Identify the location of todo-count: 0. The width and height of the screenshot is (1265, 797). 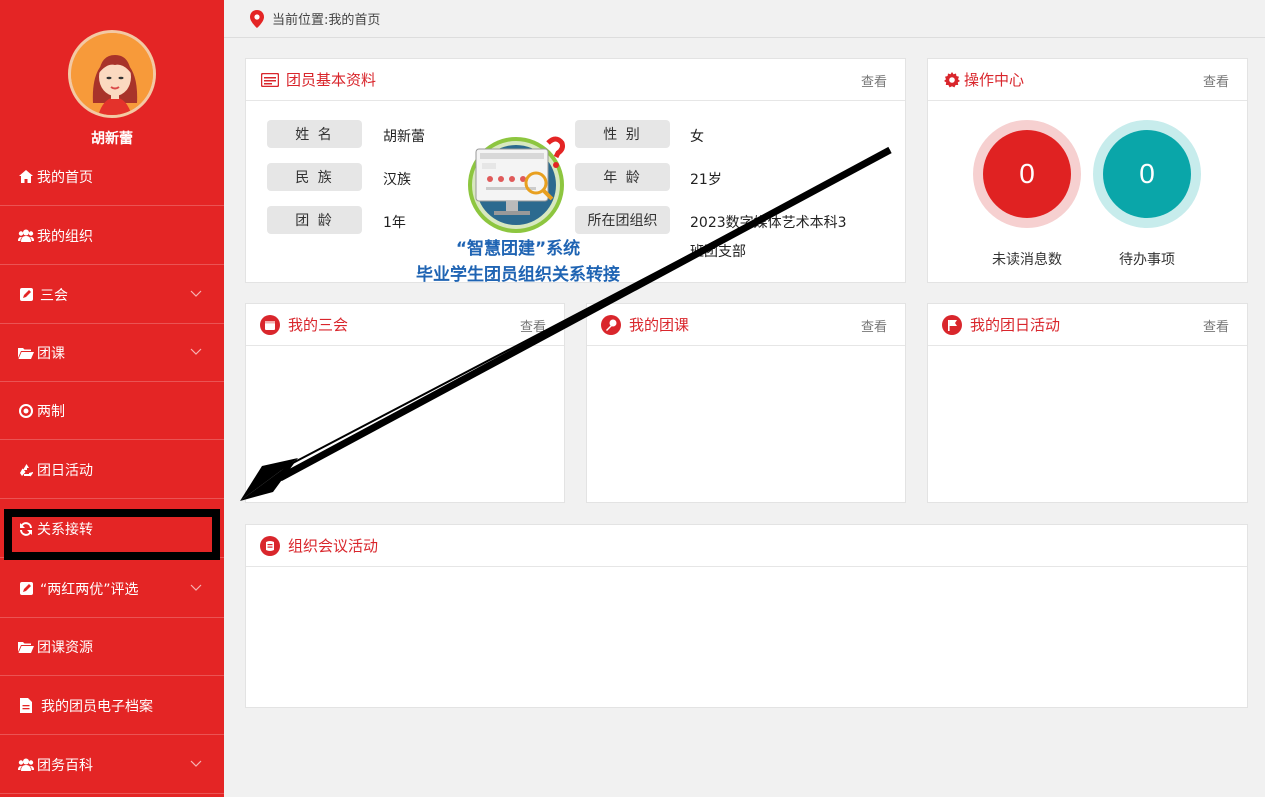
(1147, 174).